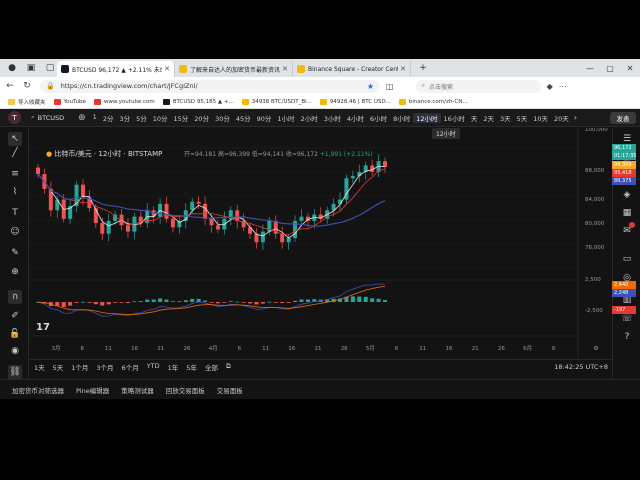 This screenshot has width=640, height=480. I want to click on workspaces-icon: ▣, so click(31, 68).